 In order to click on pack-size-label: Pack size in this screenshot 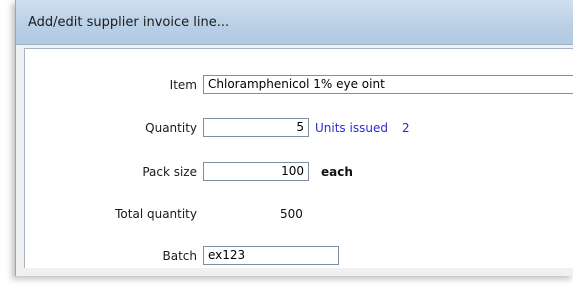, I will do `click(169, 172)`.